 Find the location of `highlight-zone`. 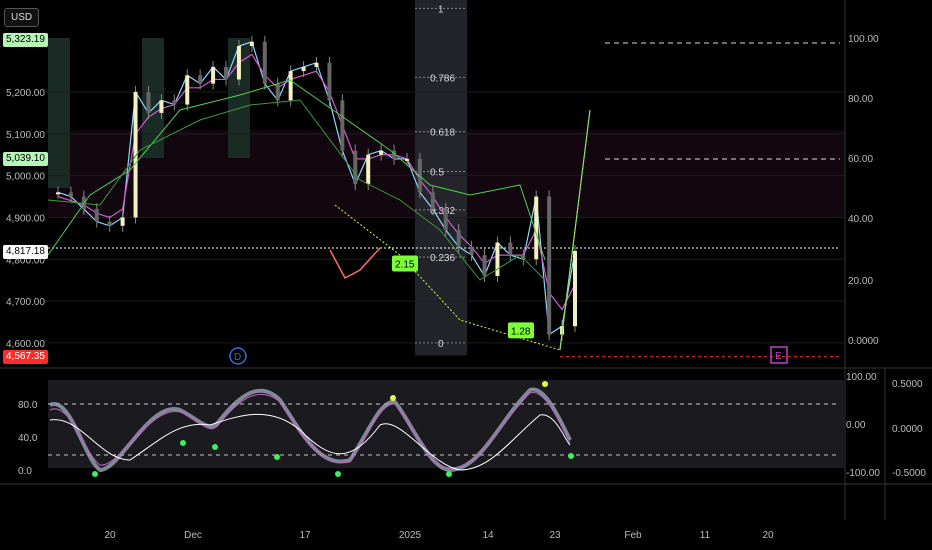

highlight-zone is located at coordinates (59, 113).